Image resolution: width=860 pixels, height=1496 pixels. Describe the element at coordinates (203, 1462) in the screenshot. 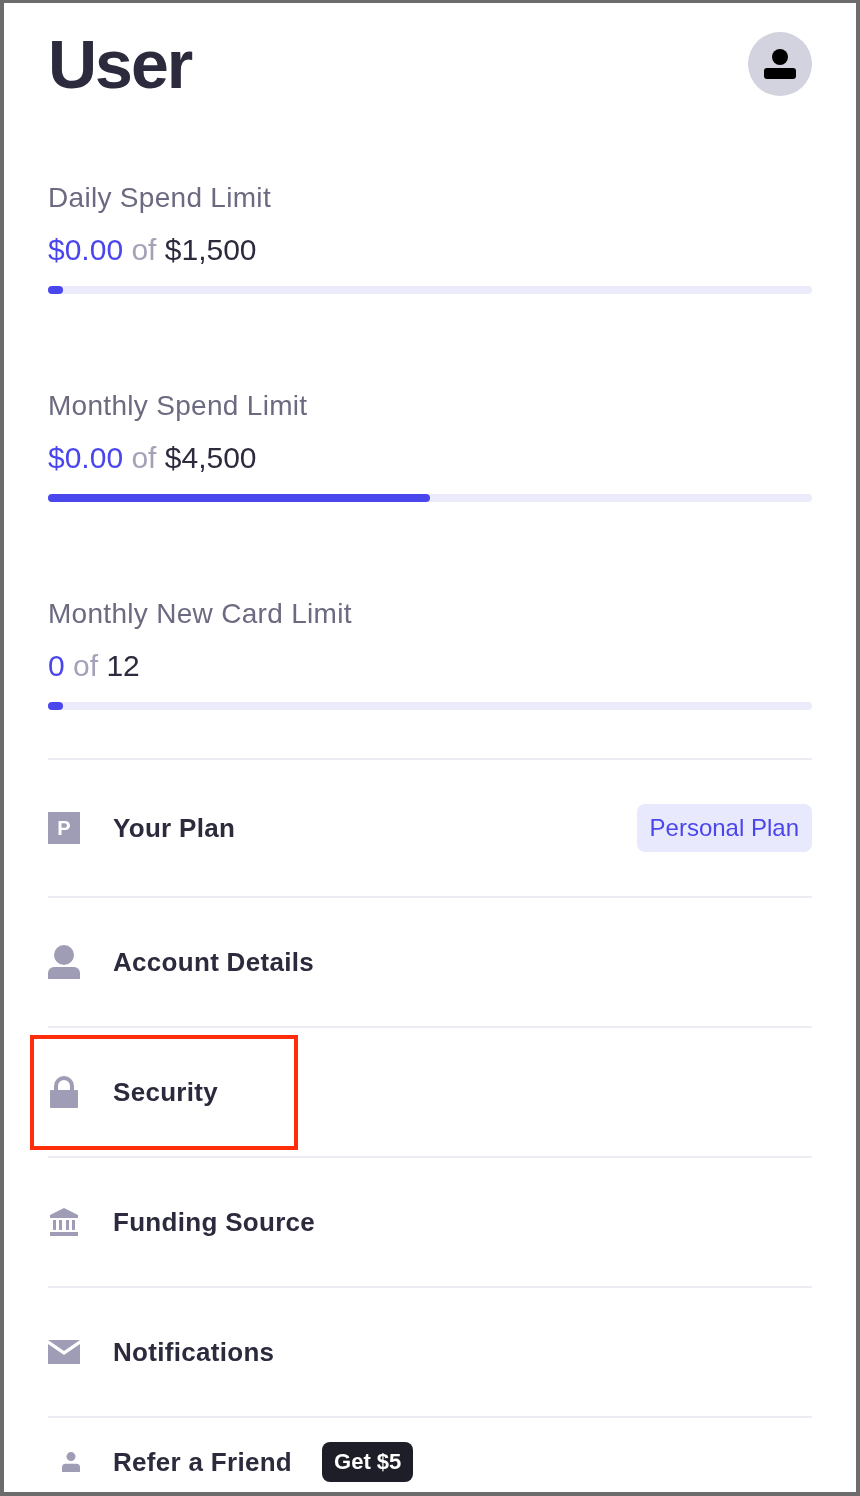

I see `menu-item-label: Refer a Friend` at that location.